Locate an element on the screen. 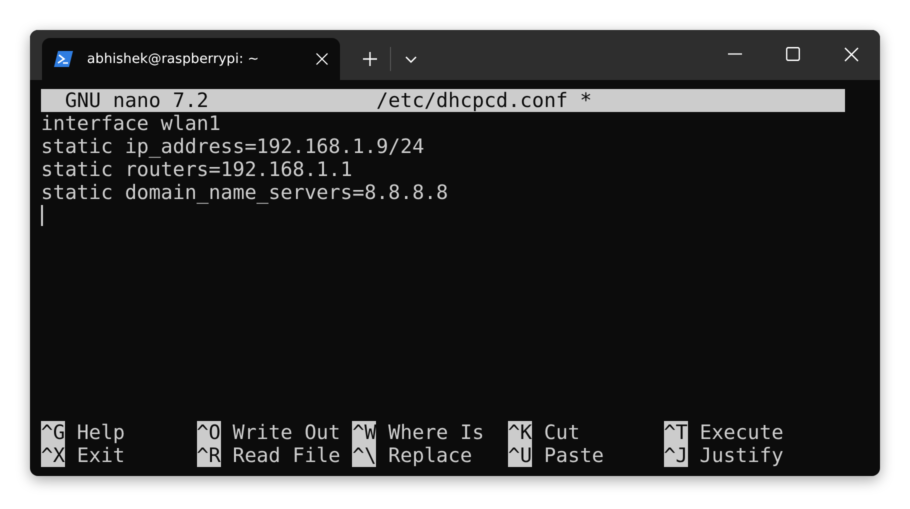 The height and width of the screenshot is (509, 910). shortcut-key: ^J is located at coordinates (676, 455).